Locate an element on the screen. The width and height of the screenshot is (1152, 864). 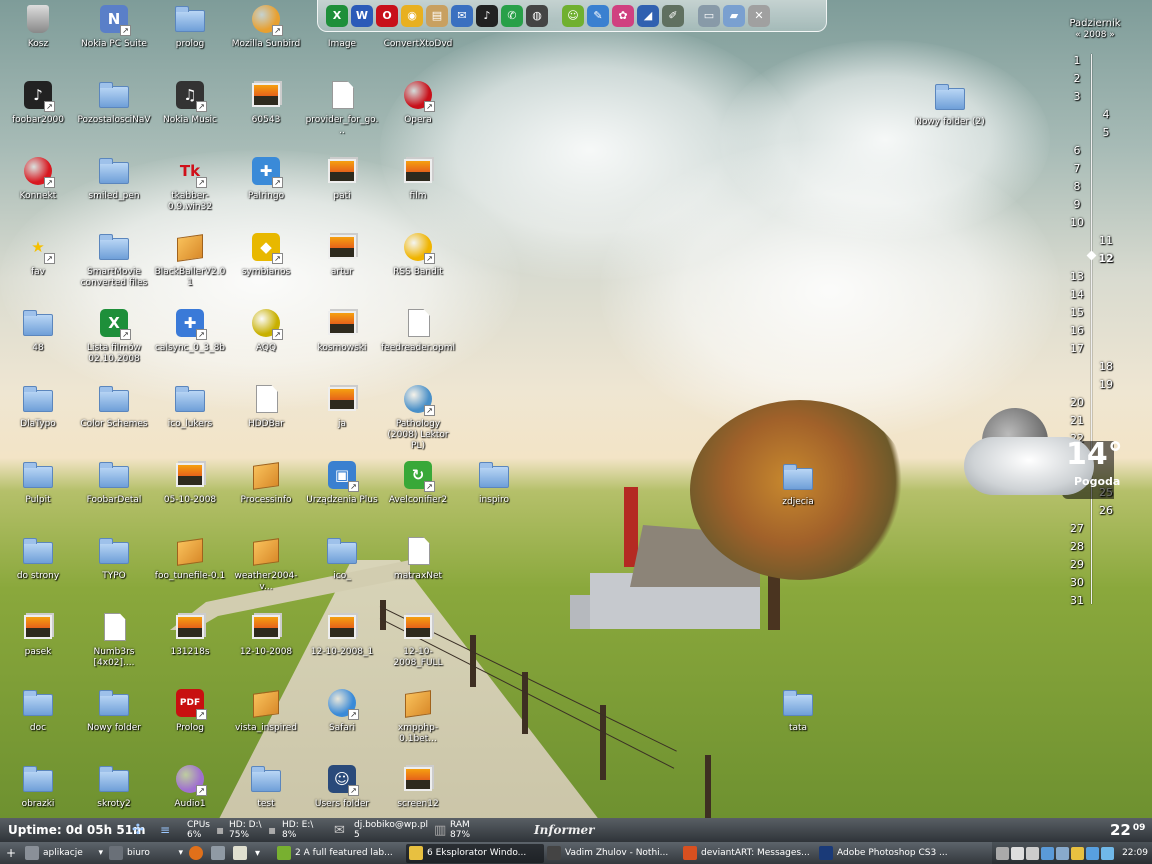
calendar-day: 10 is located at coordinates (1077, 222).